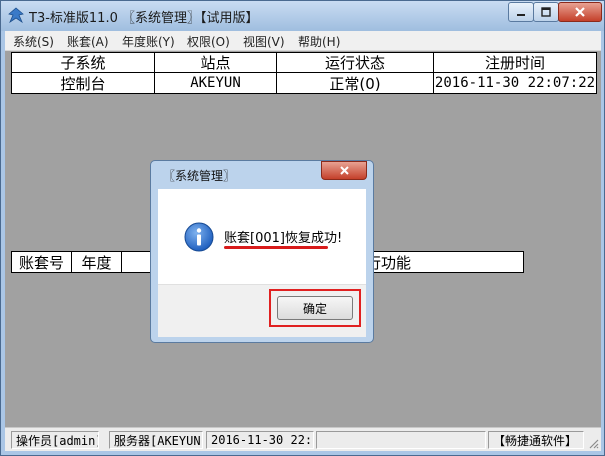 The height and width of the screenshot is (456, 605). What do you see at coordinates (260, 440) in the screenshot?
I see `status-datetime: 2016-11-30 22:13` at bounding box center [260, 440].